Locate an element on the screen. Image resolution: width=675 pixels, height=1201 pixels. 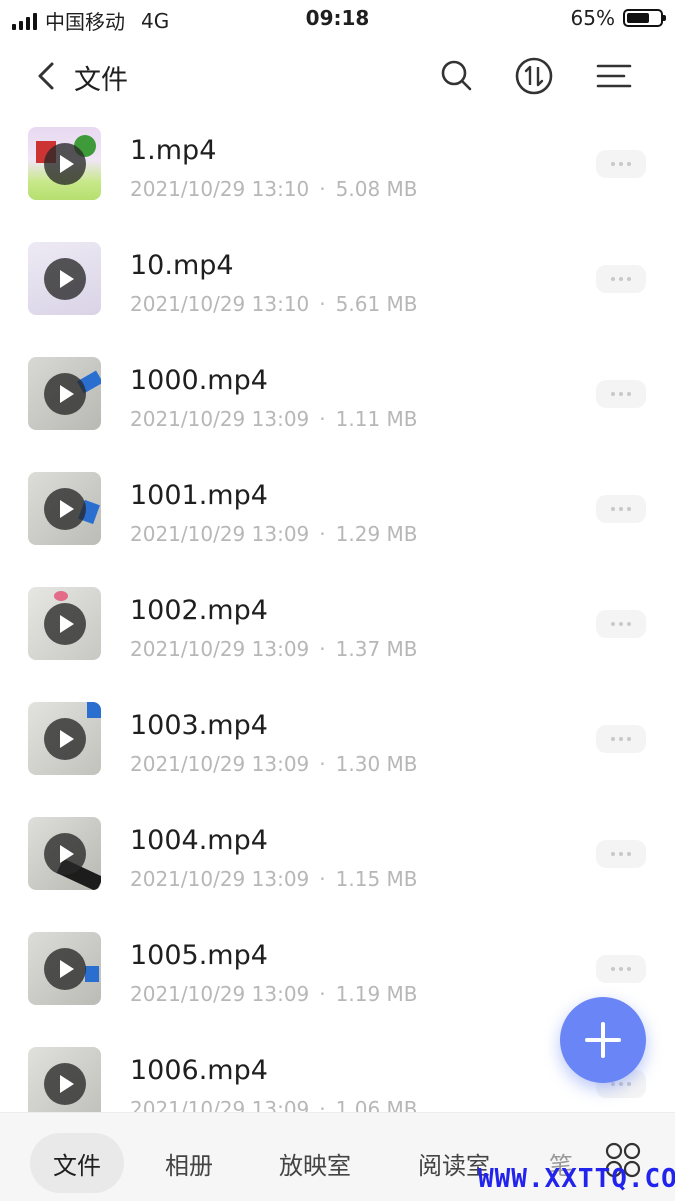
top-bar: 文件 is located at coordinates (337, 76).